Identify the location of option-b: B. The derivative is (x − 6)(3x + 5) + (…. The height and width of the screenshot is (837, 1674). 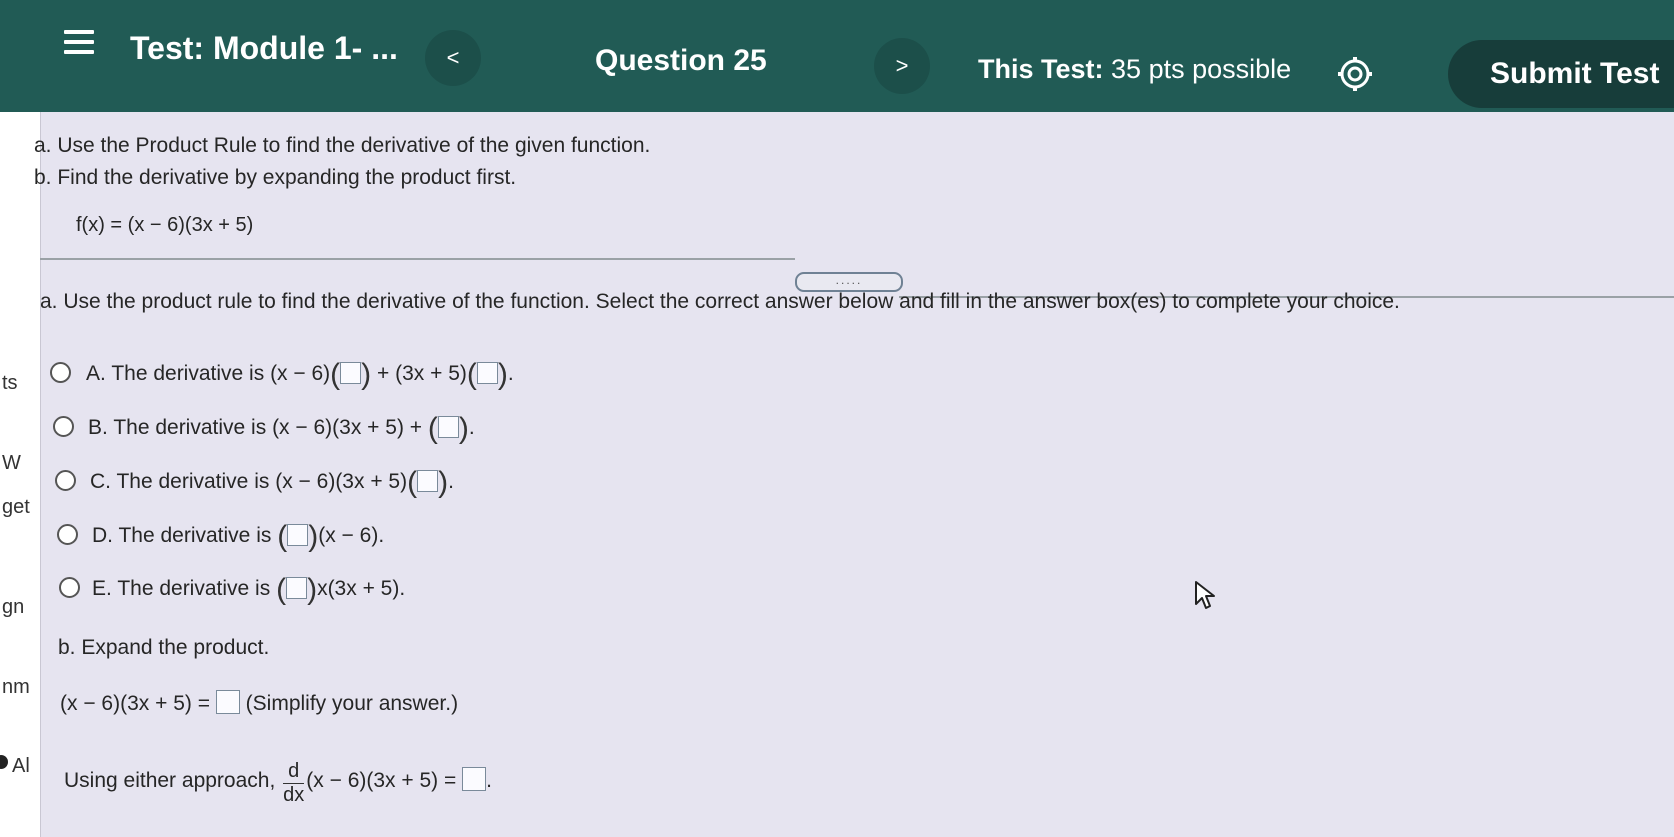
(281, 428).